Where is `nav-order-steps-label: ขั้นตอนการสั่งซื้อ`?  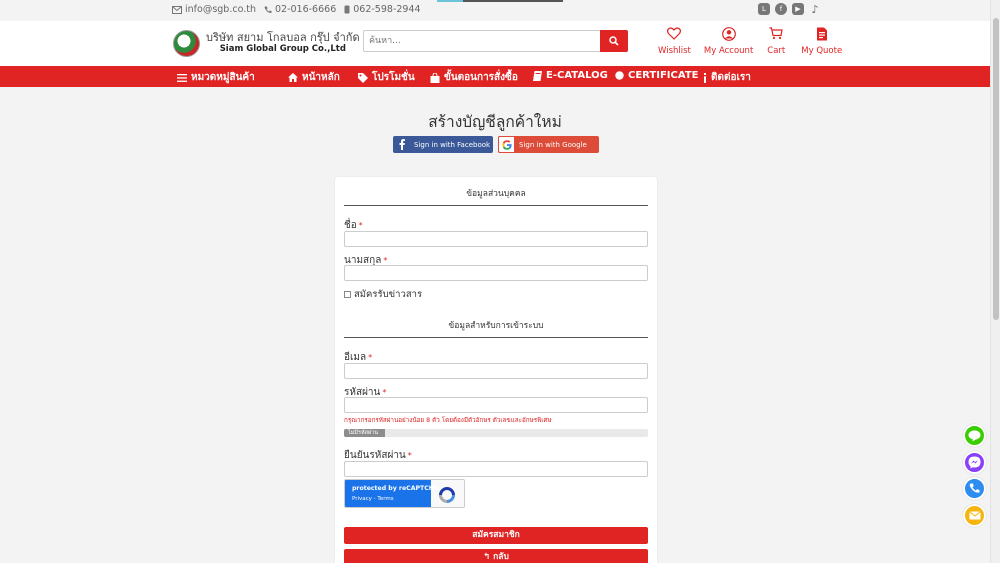
nav-order-steps-label: ขั้นตอนการสั่งซื้อ is located at coordinates (481, 77).